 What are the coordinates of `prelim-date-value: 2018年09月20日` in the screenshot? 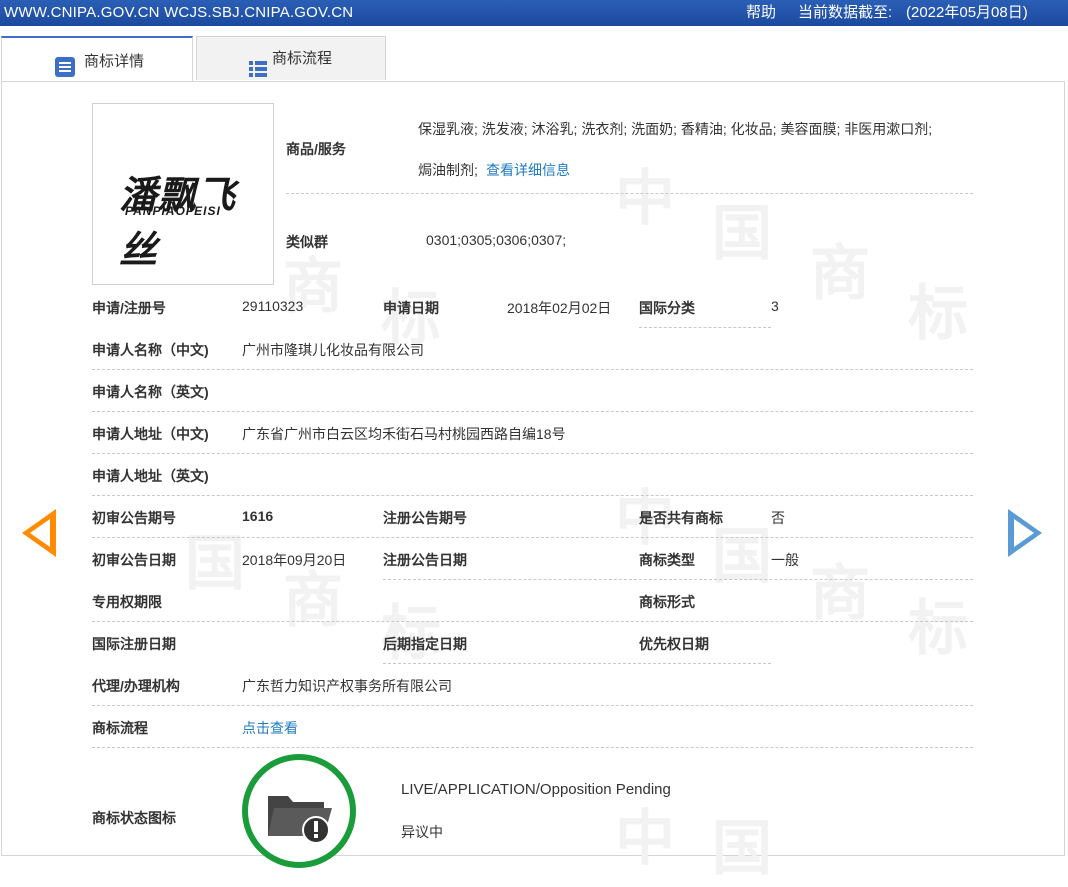 It's located at (294, 560).